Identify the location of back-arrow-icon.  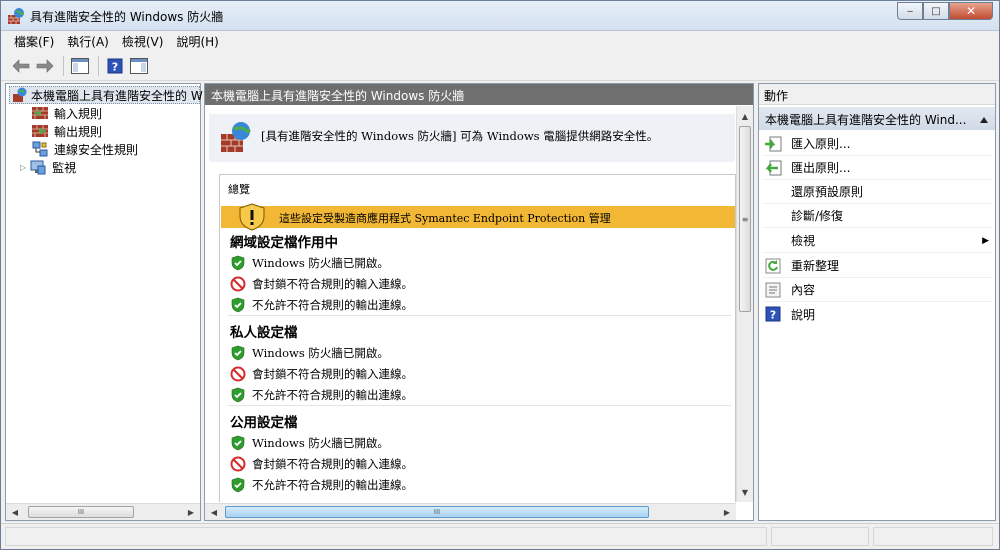
(21, 66).